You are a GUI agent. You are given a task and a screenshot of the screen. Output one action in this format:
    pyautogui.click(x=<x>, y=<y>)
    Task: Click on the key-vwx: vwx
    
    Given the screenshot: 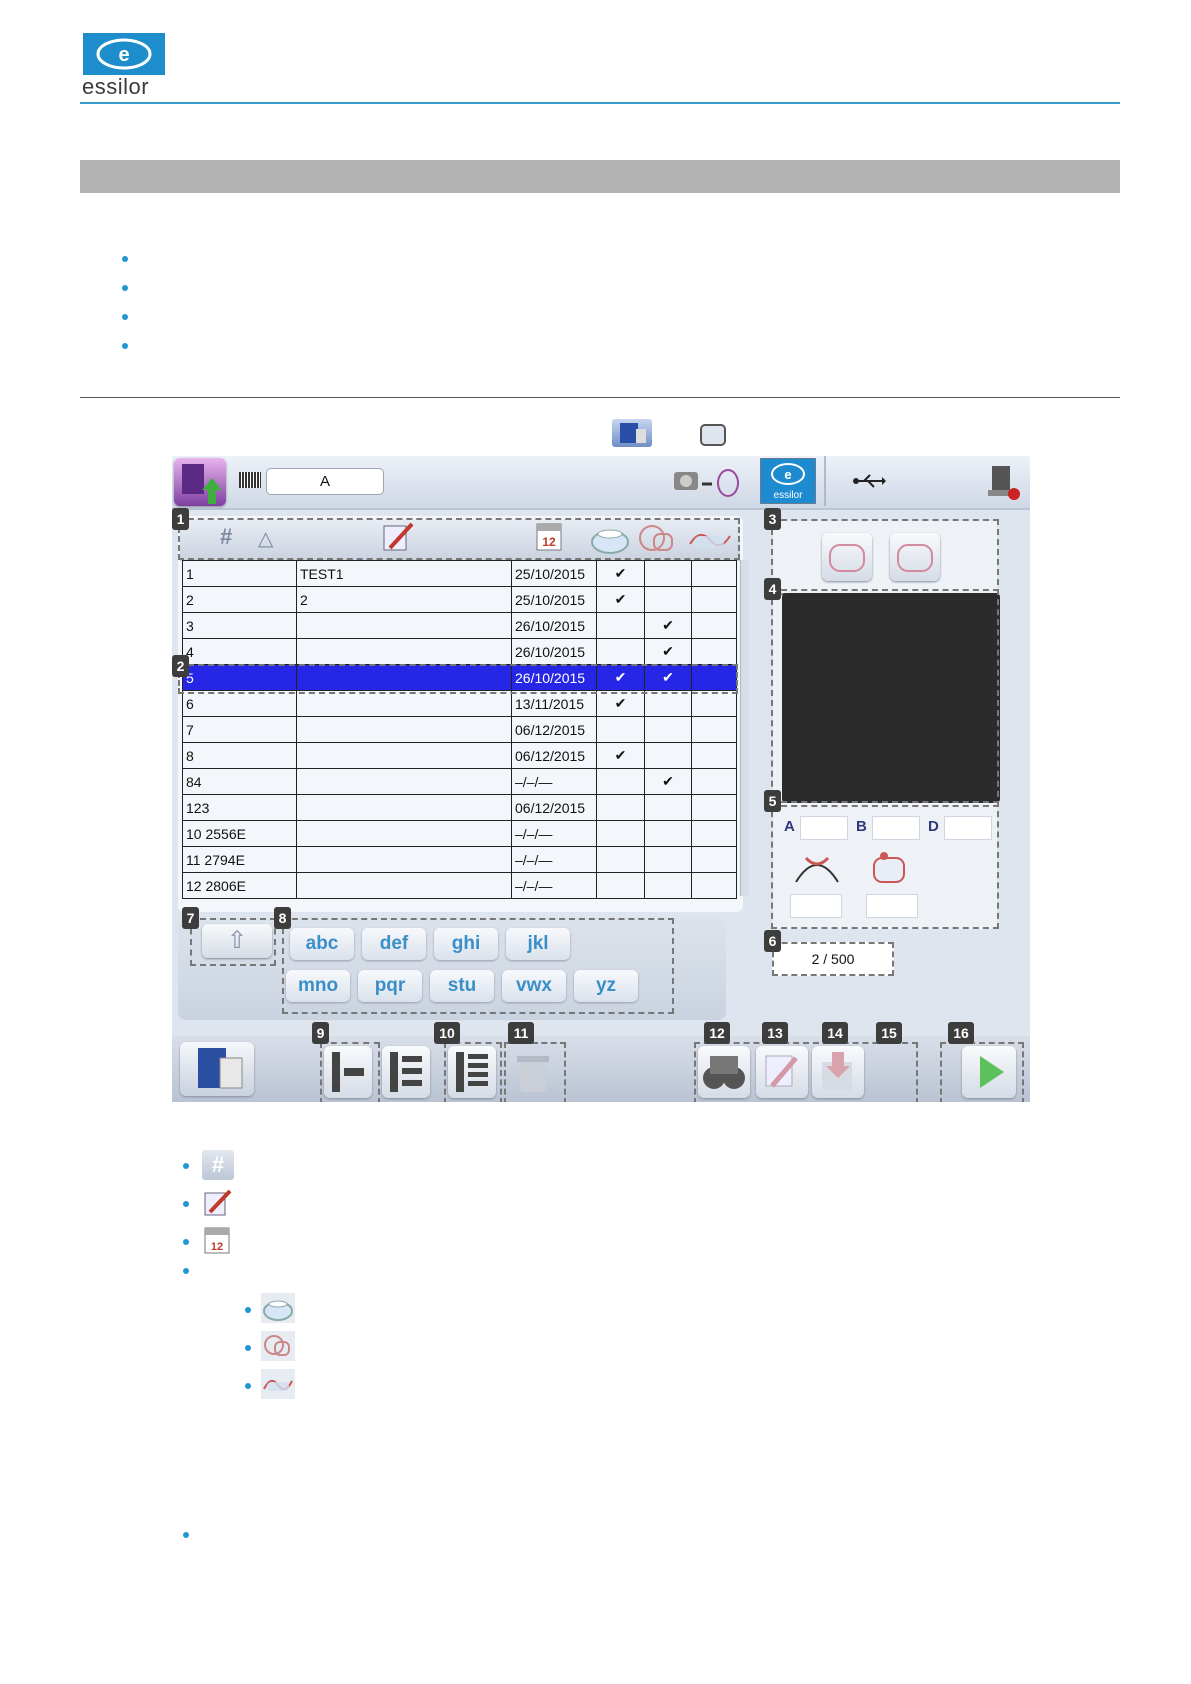 What is the action you would take?
    pyautogui.click(x=534, y=986)
    